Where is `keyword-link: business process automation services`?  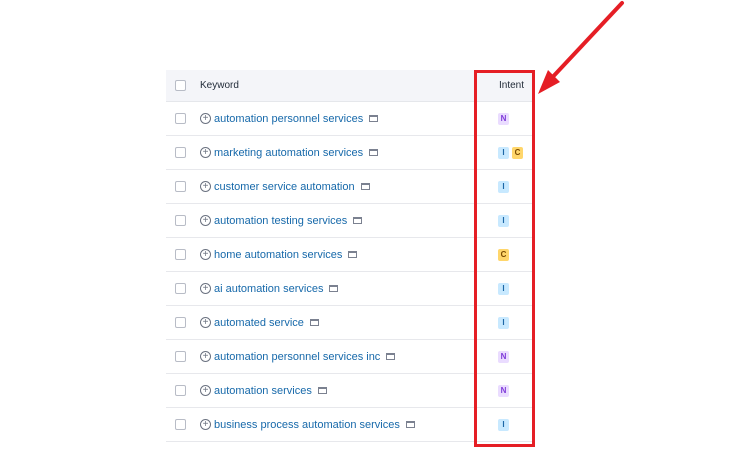 keyword-link: business process automation services is located at coordinates (314, 425).